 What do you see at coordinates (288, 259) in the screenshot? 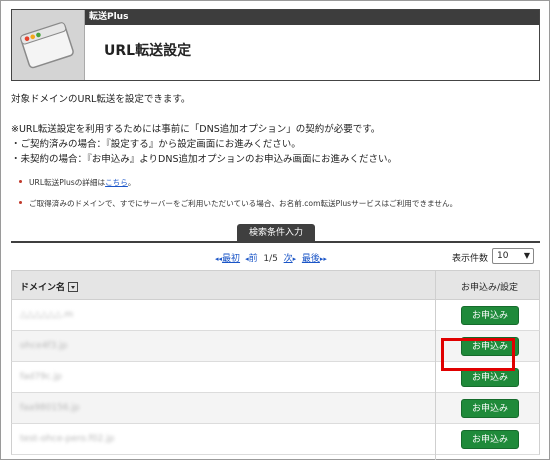
I see `pager-next-link: 次` at bounding box center [288, 259].